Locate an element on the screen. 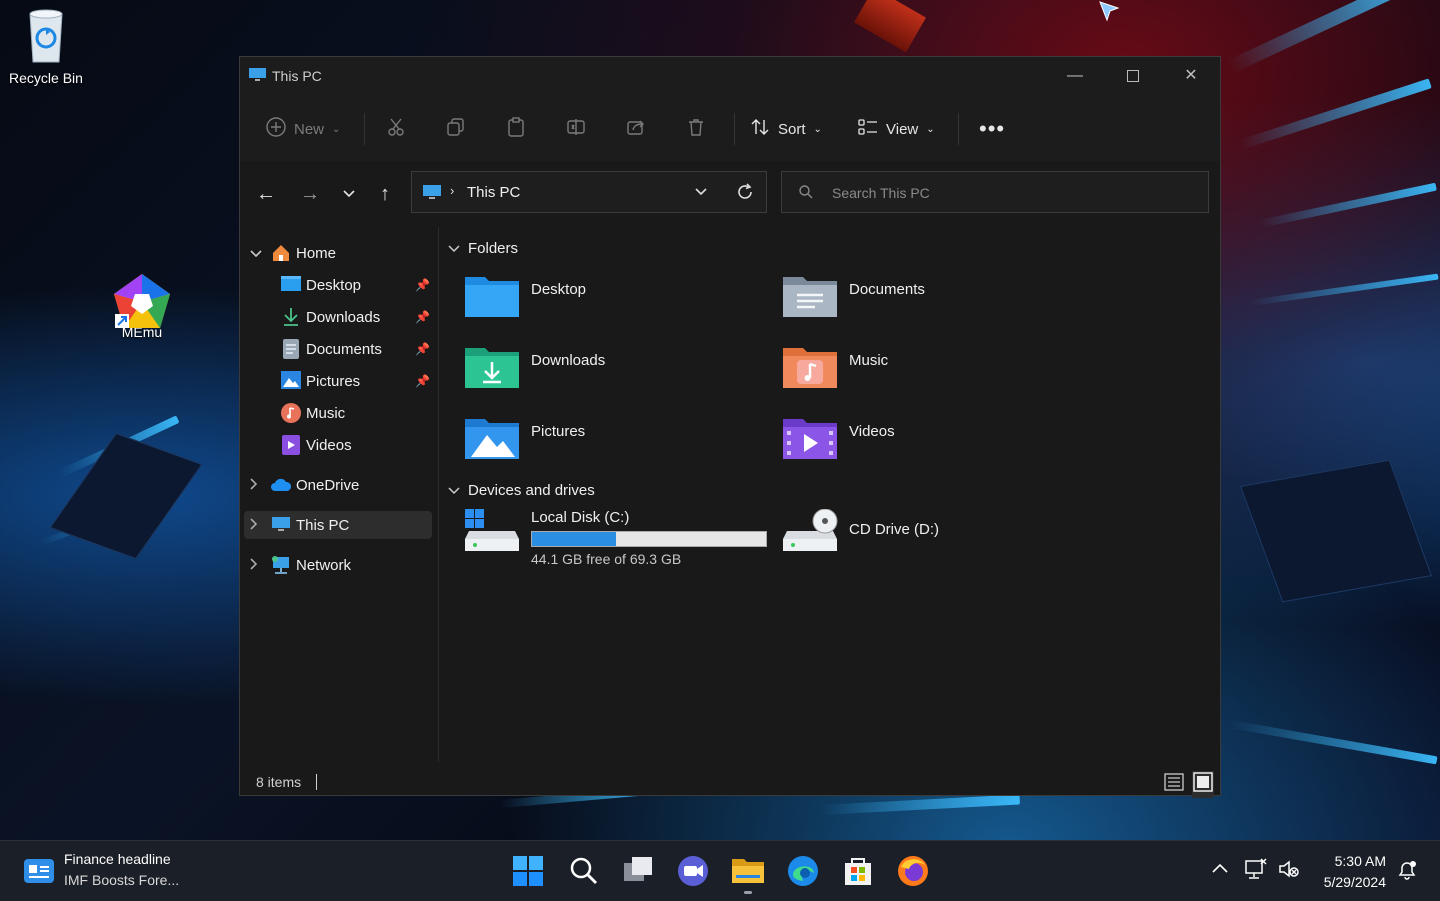 This screenshot has width=1440, height=901. sidebar-item-music: Music is located at coordinates (338, 413).